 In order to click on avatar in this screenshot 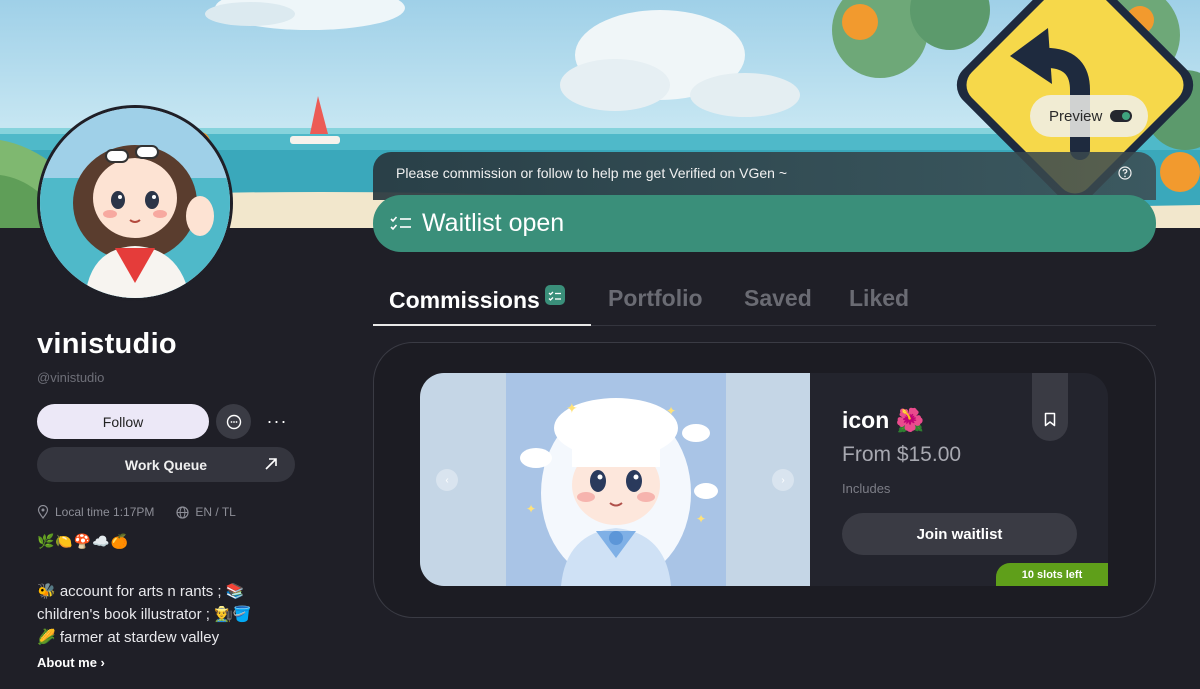, I will do `click(135, 203)`.